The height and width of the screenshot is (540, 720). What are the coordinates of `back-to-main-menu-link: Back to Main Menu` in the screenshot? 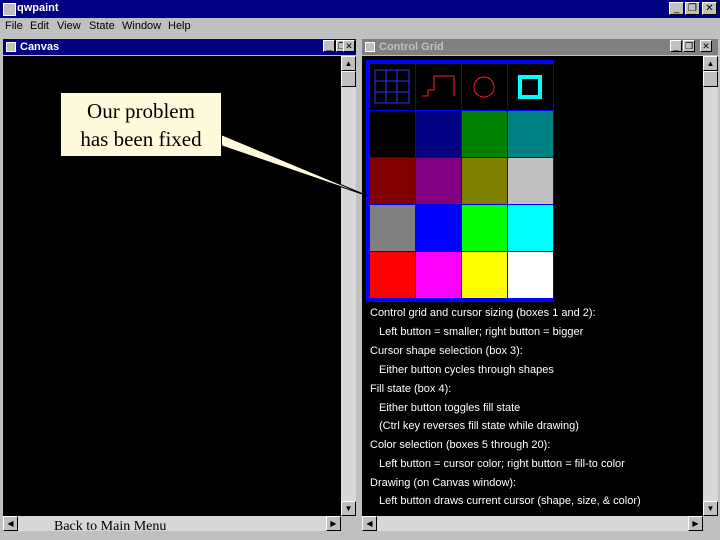 It's located at (110, 527).